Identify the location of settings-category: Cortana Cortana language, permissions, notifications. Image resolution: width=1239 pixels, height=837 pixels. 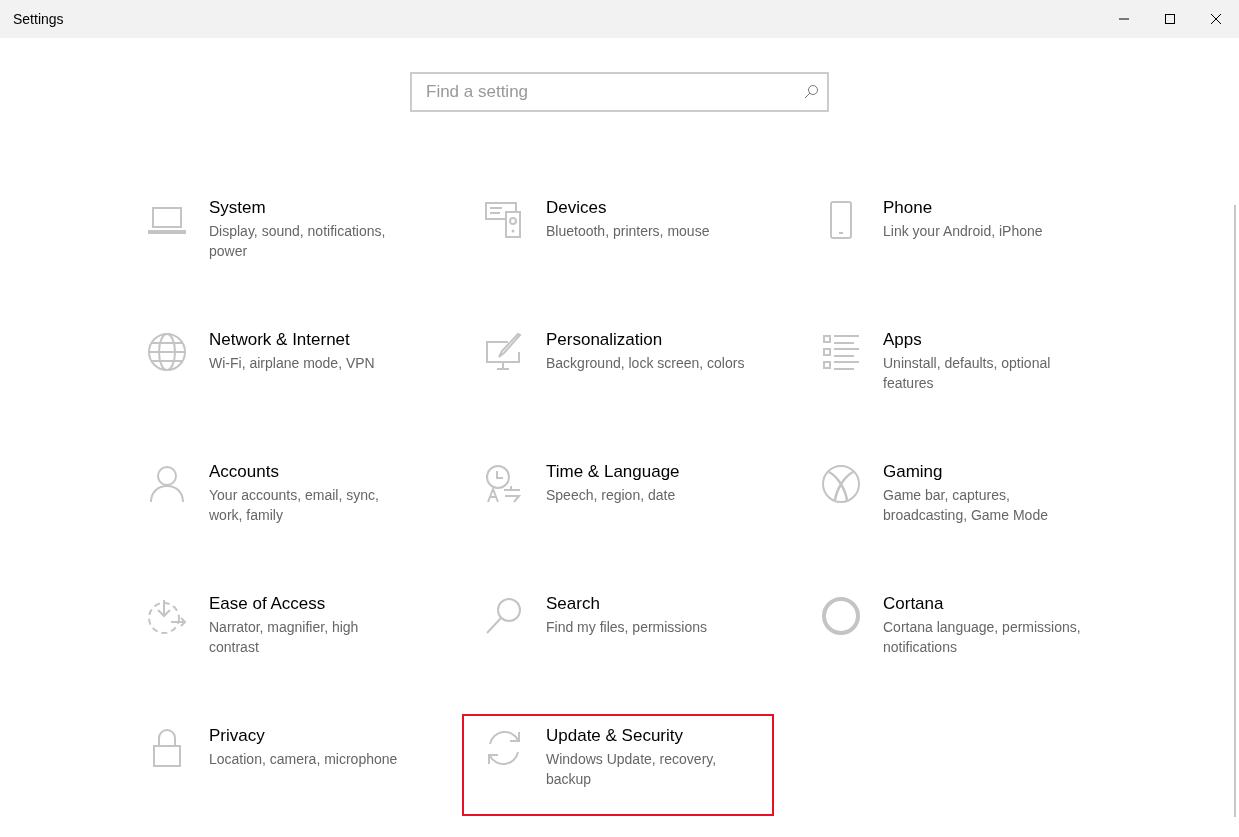
(955, 633).